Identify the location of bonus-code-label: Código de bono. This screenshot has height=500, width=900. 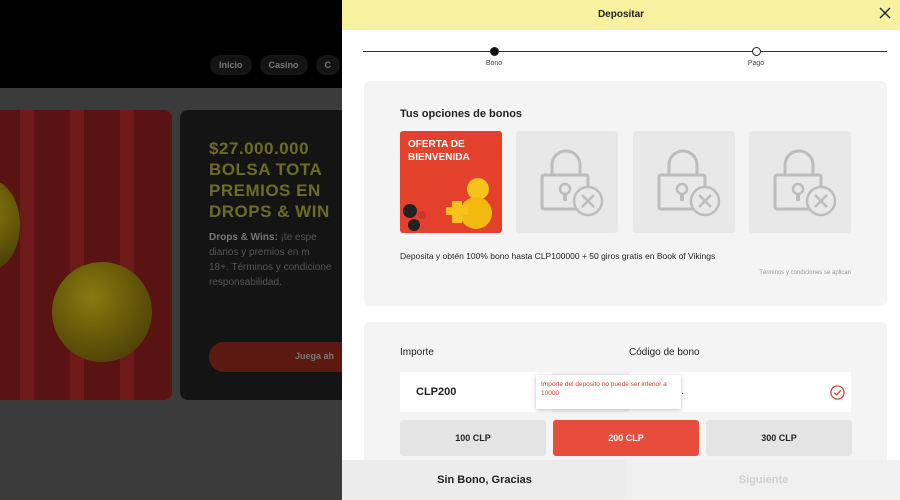
(664, 352).